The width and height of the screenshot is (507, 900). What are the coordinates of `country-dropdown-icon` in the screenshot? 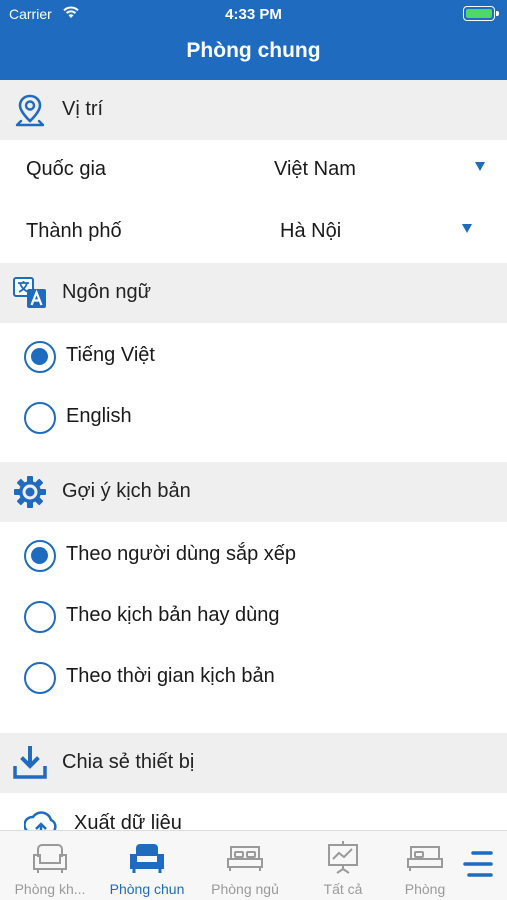 It's located at (480, 166).